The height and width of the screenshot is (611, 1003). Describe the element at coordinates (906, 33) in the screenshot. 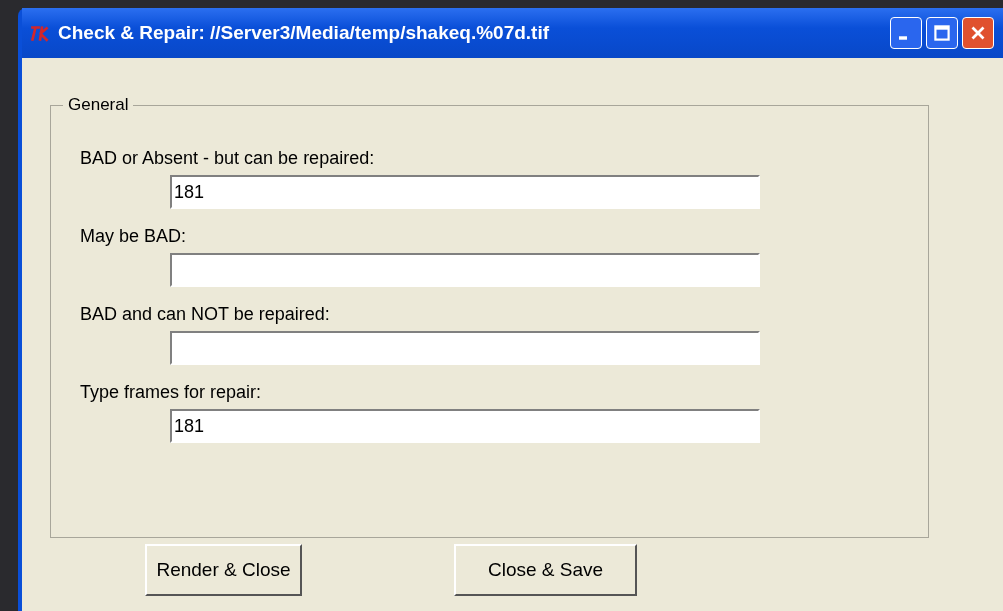

I see `minimize-button` at that location.